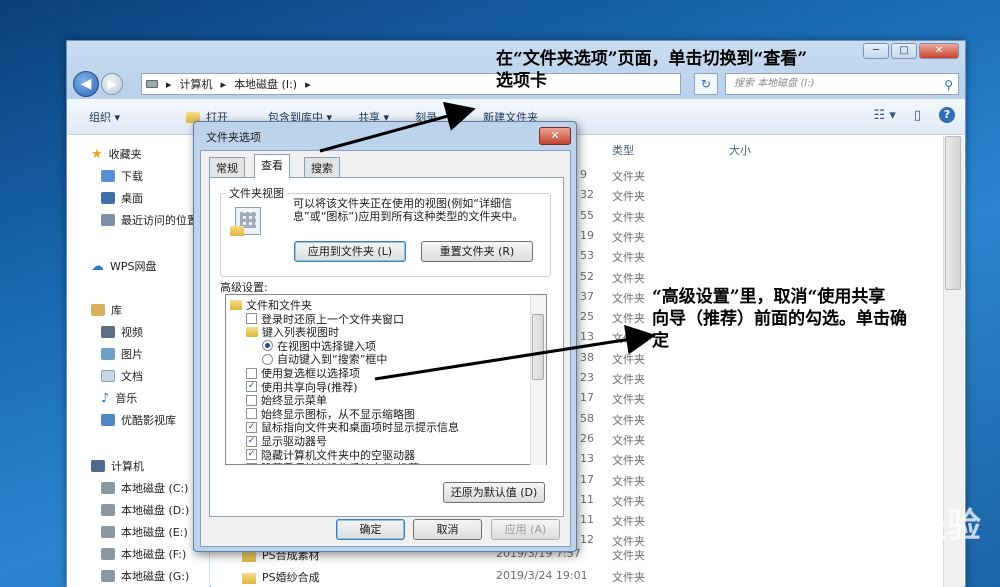 This screenshot has height=587, width=1000. What do you see at coordinates (877, 526) in the screenshot?
I see `baidu-watermark: Bai du 经验` at bounding box center [877, 526].